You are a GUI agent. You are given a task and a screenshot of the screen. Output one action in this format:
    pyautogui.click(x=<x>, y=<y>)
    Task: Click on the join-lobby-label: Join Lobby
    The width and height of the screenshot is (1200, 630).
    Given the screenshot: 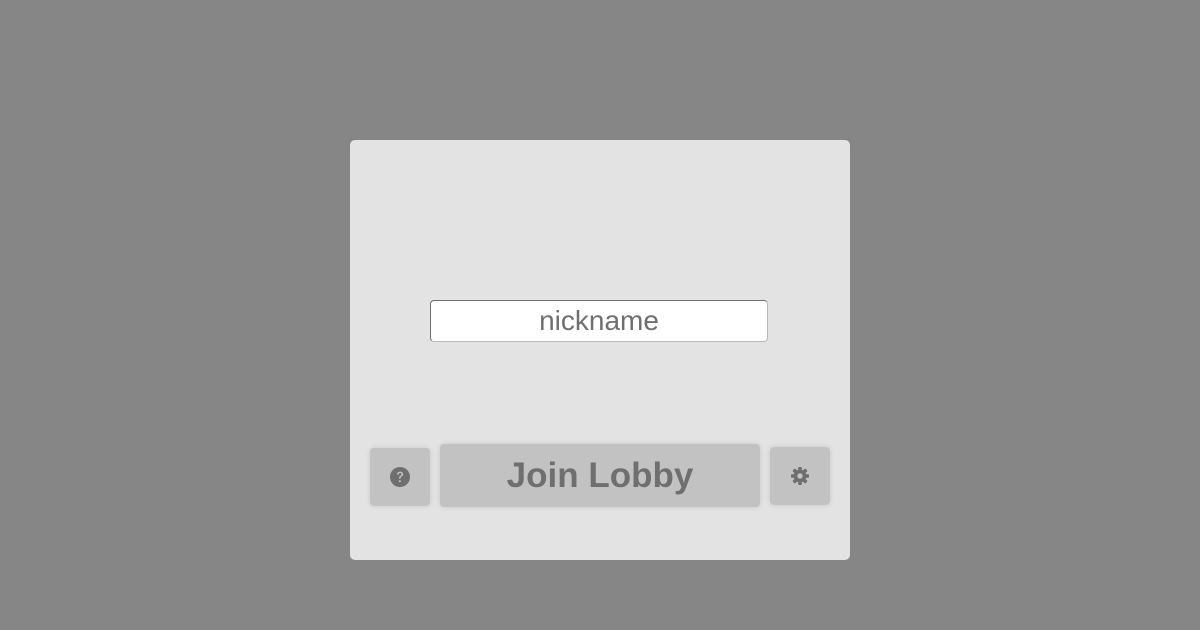 What is the action you would take?
    pyautogui.click(x=600, y=475)
    